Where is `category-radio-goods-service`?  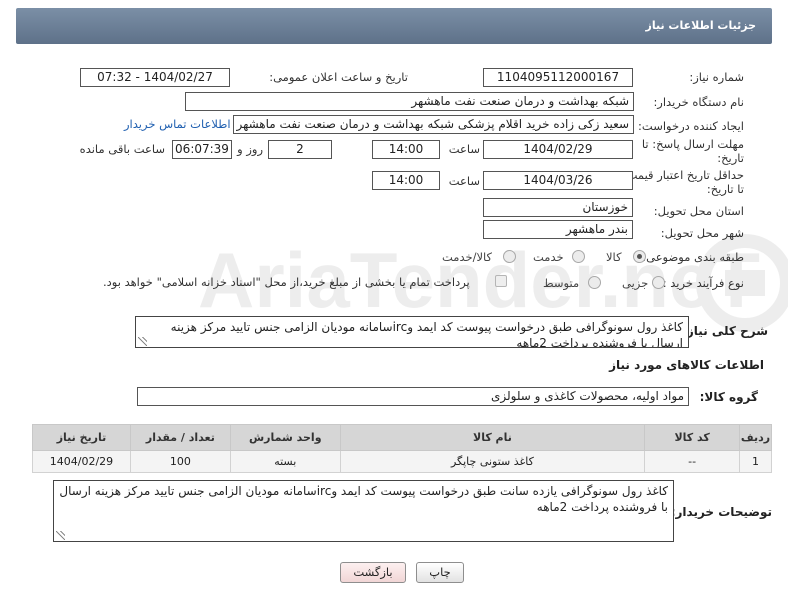
category-radio-goods-service is located at coordinates (509, 256).